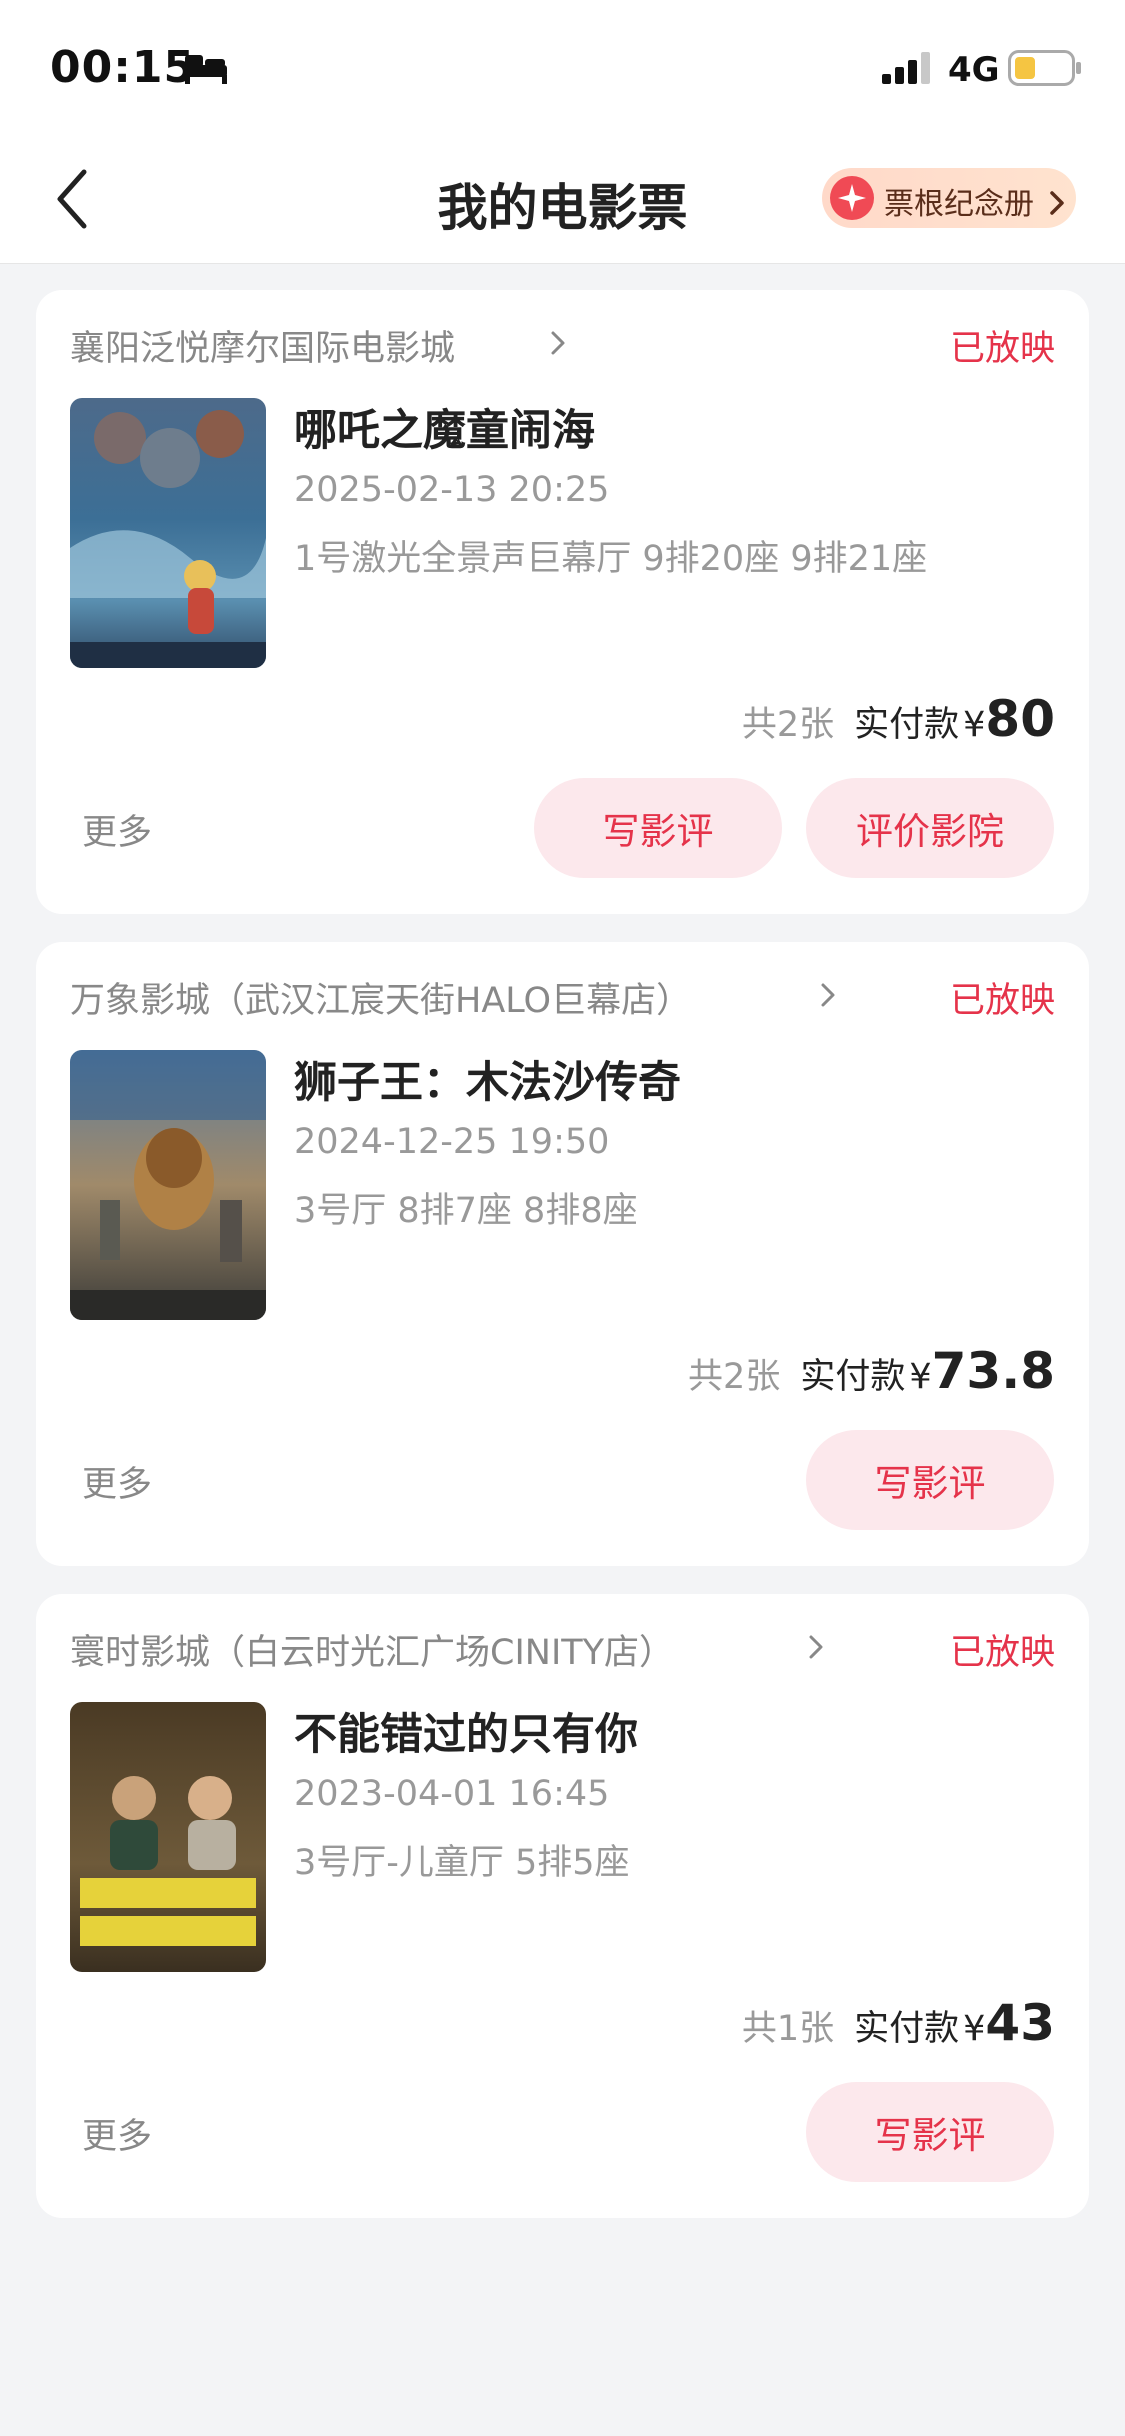 The width and height of the screenshot is (1125, 2436). What do you see at coordinates (550, 345) in the screenshot?
I see `cinema-row: 襄阳泛悦摩尔国际电影城` at bounding box center [550, 345].